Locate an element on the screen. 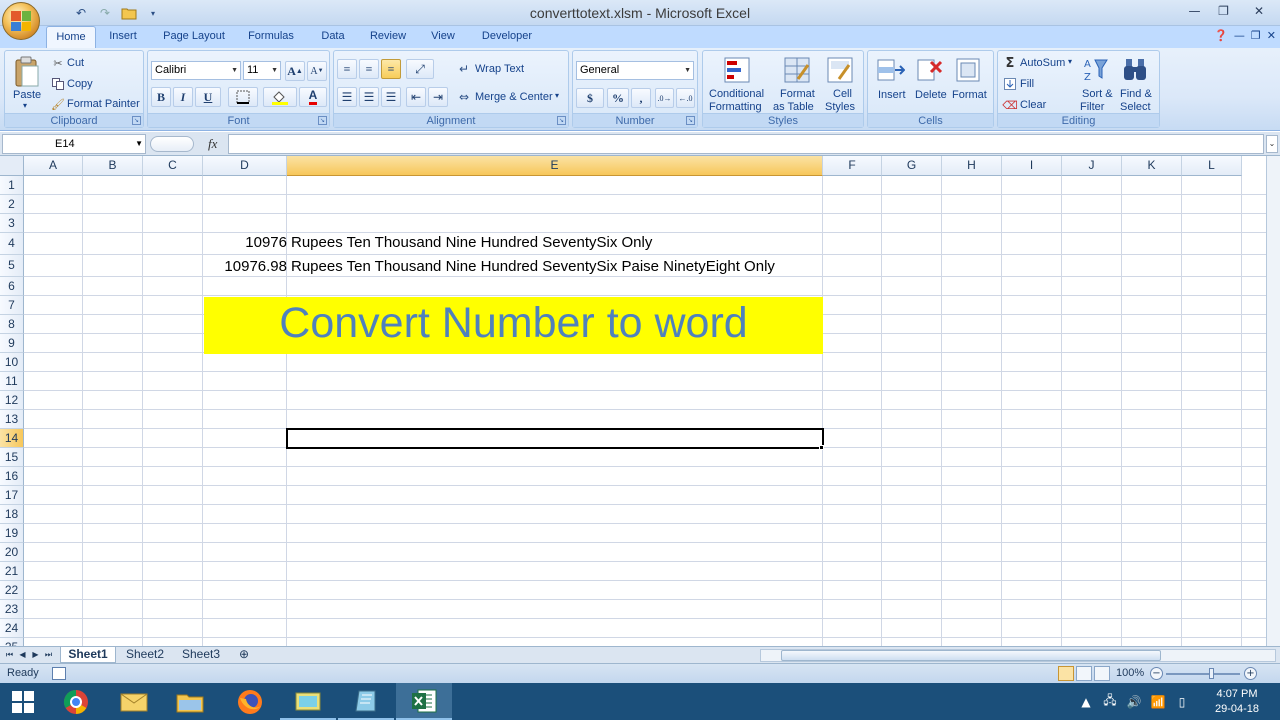  formula-input is located at coordinates (746, 144).